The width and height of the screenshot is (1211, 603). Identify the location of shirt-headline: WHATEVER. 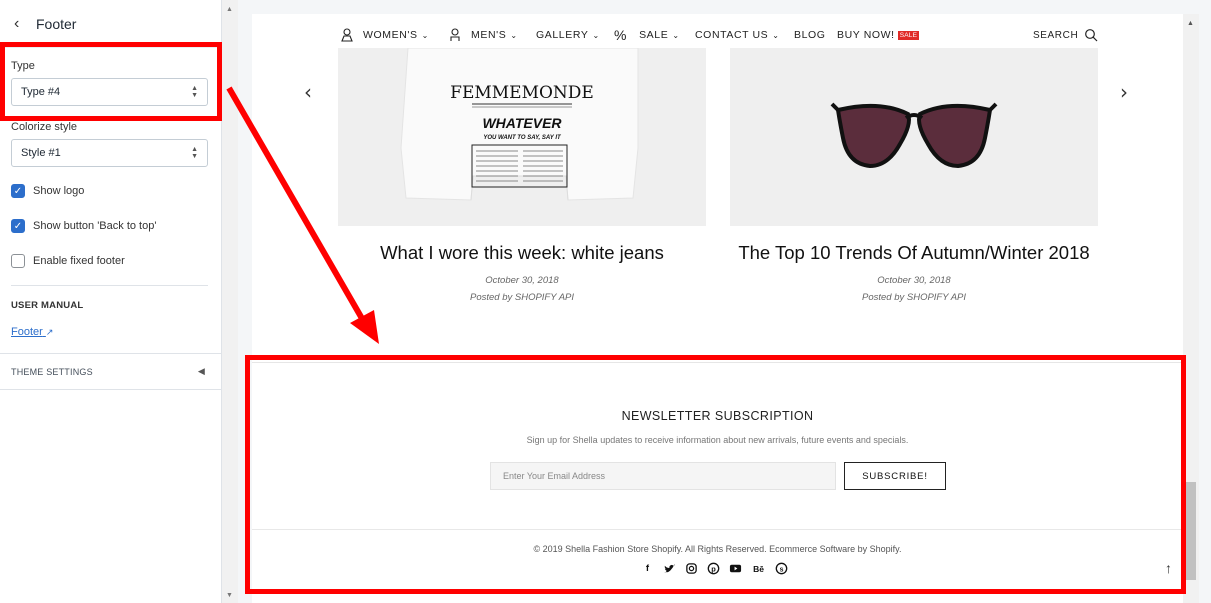
(522, 123).